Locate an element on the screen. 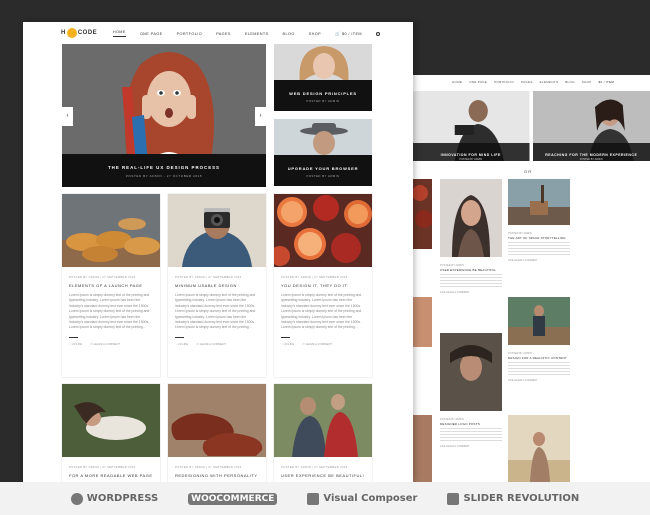 The height and width of the screenshot is (515, 650). post-title: ELEMENTS OF A LAUNCH PAGE is located at coordinates (111, 285).